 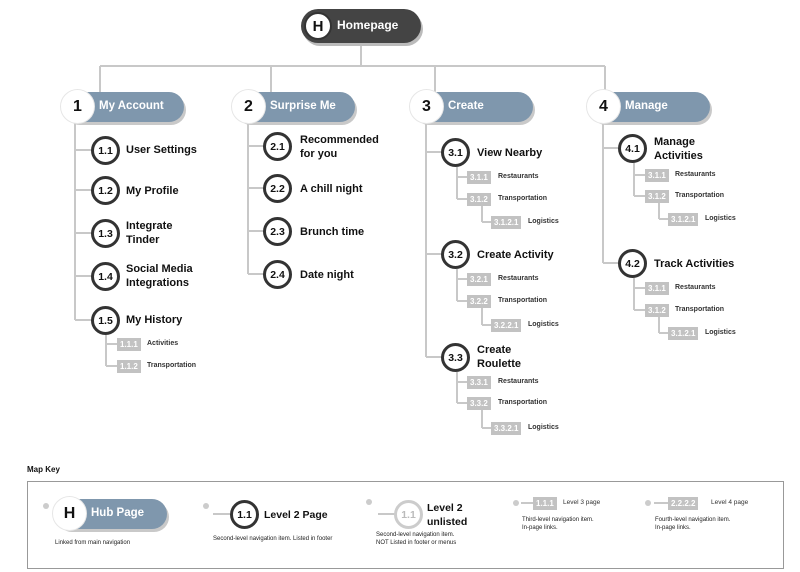 What do you see at coordinates (105, 320) in the screenshot?
I see `node-number: 1.5` at bounding box center [105, 320].